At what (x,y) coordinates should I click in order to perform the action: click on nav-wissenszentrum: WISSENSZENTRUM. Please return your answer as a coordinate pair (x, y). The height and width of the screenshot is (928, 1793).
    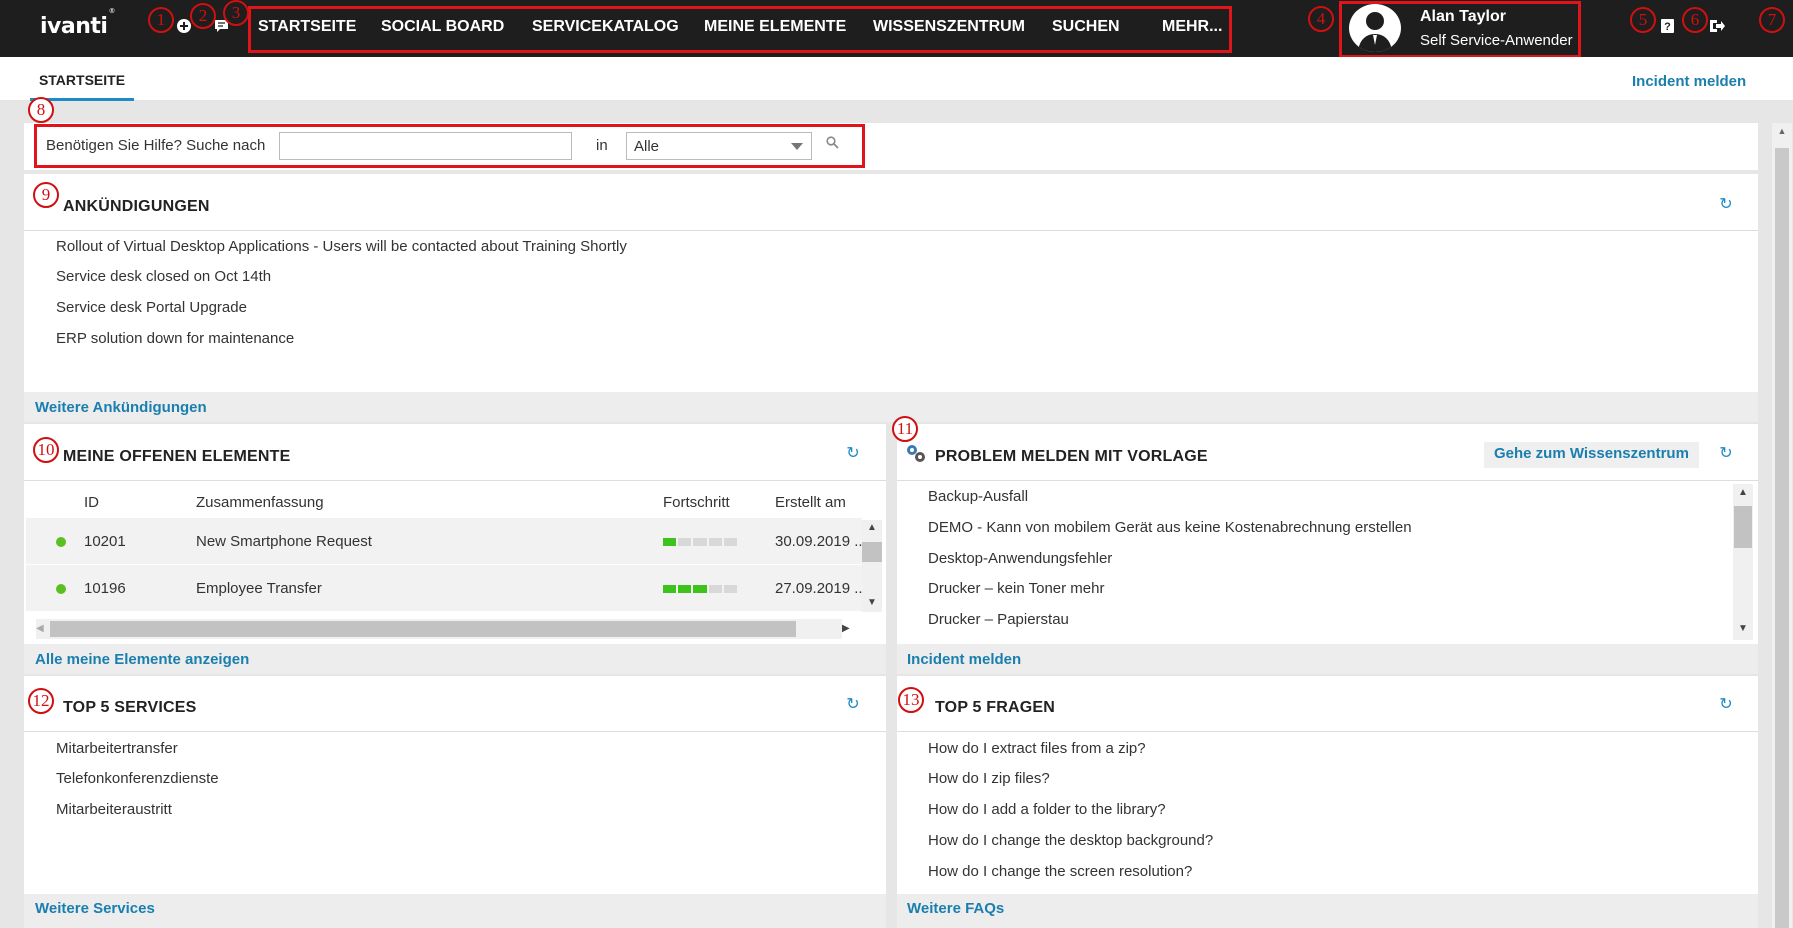
    Looking at the image, I should click on (949, 27).